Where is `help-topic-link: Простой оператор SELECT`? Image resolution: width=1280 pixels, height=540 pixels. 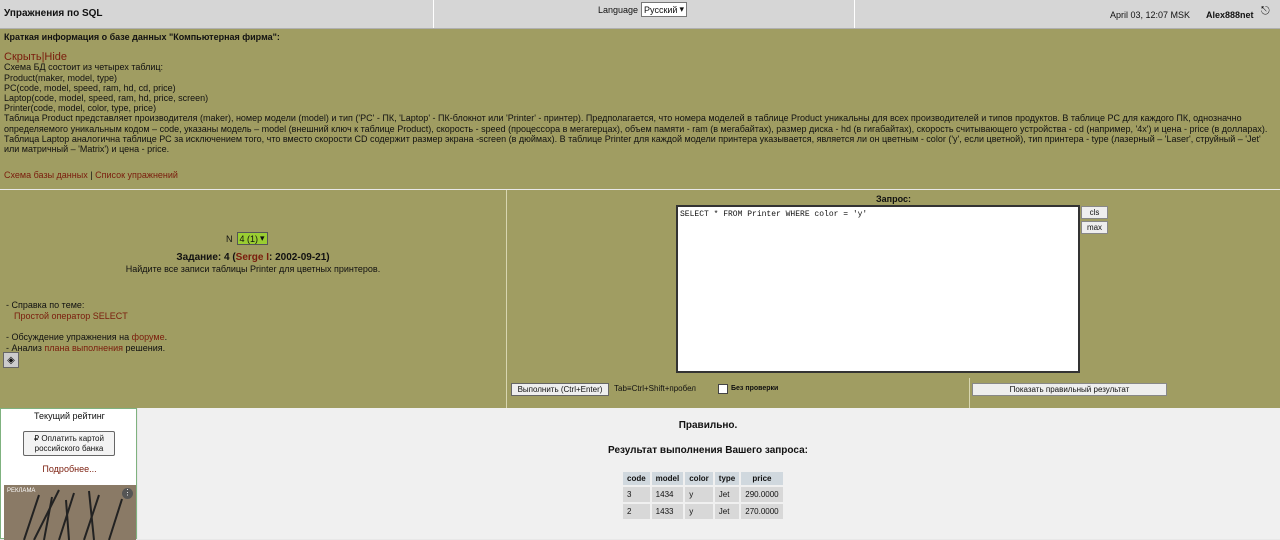
help-topic-link: Простой оператор SELECT is located at coordinates (86, 316).